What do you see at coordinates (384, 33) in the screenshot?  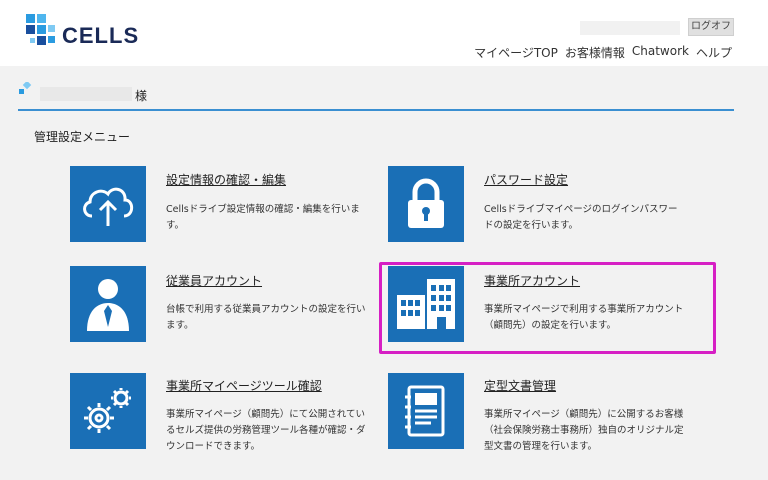 I see `header: CELLS ログオフ マイページTOP お客様情報 Chatwork ヘルプ` at bounding box center [384, 33].